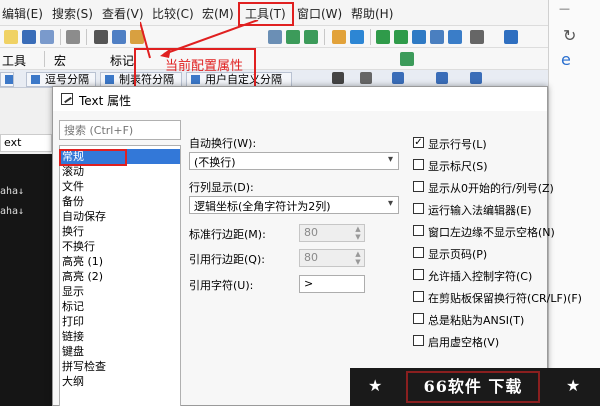  Describe the element at coordinates (476, 78) in the screenshot. I see `sort-icon` at that location.